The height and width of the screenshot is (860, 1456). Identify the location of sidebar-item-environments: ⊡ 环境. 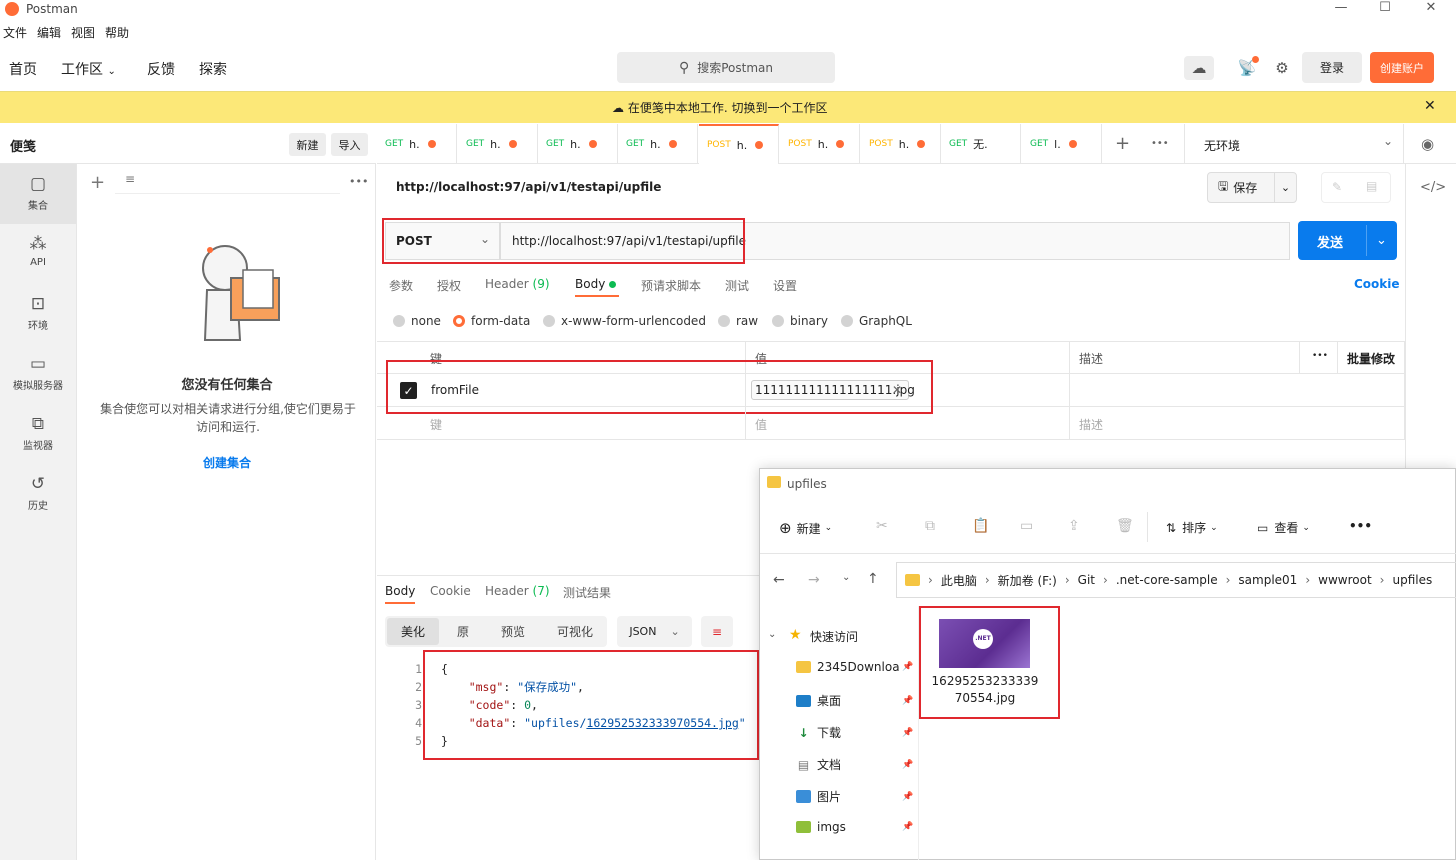
(38, 314).